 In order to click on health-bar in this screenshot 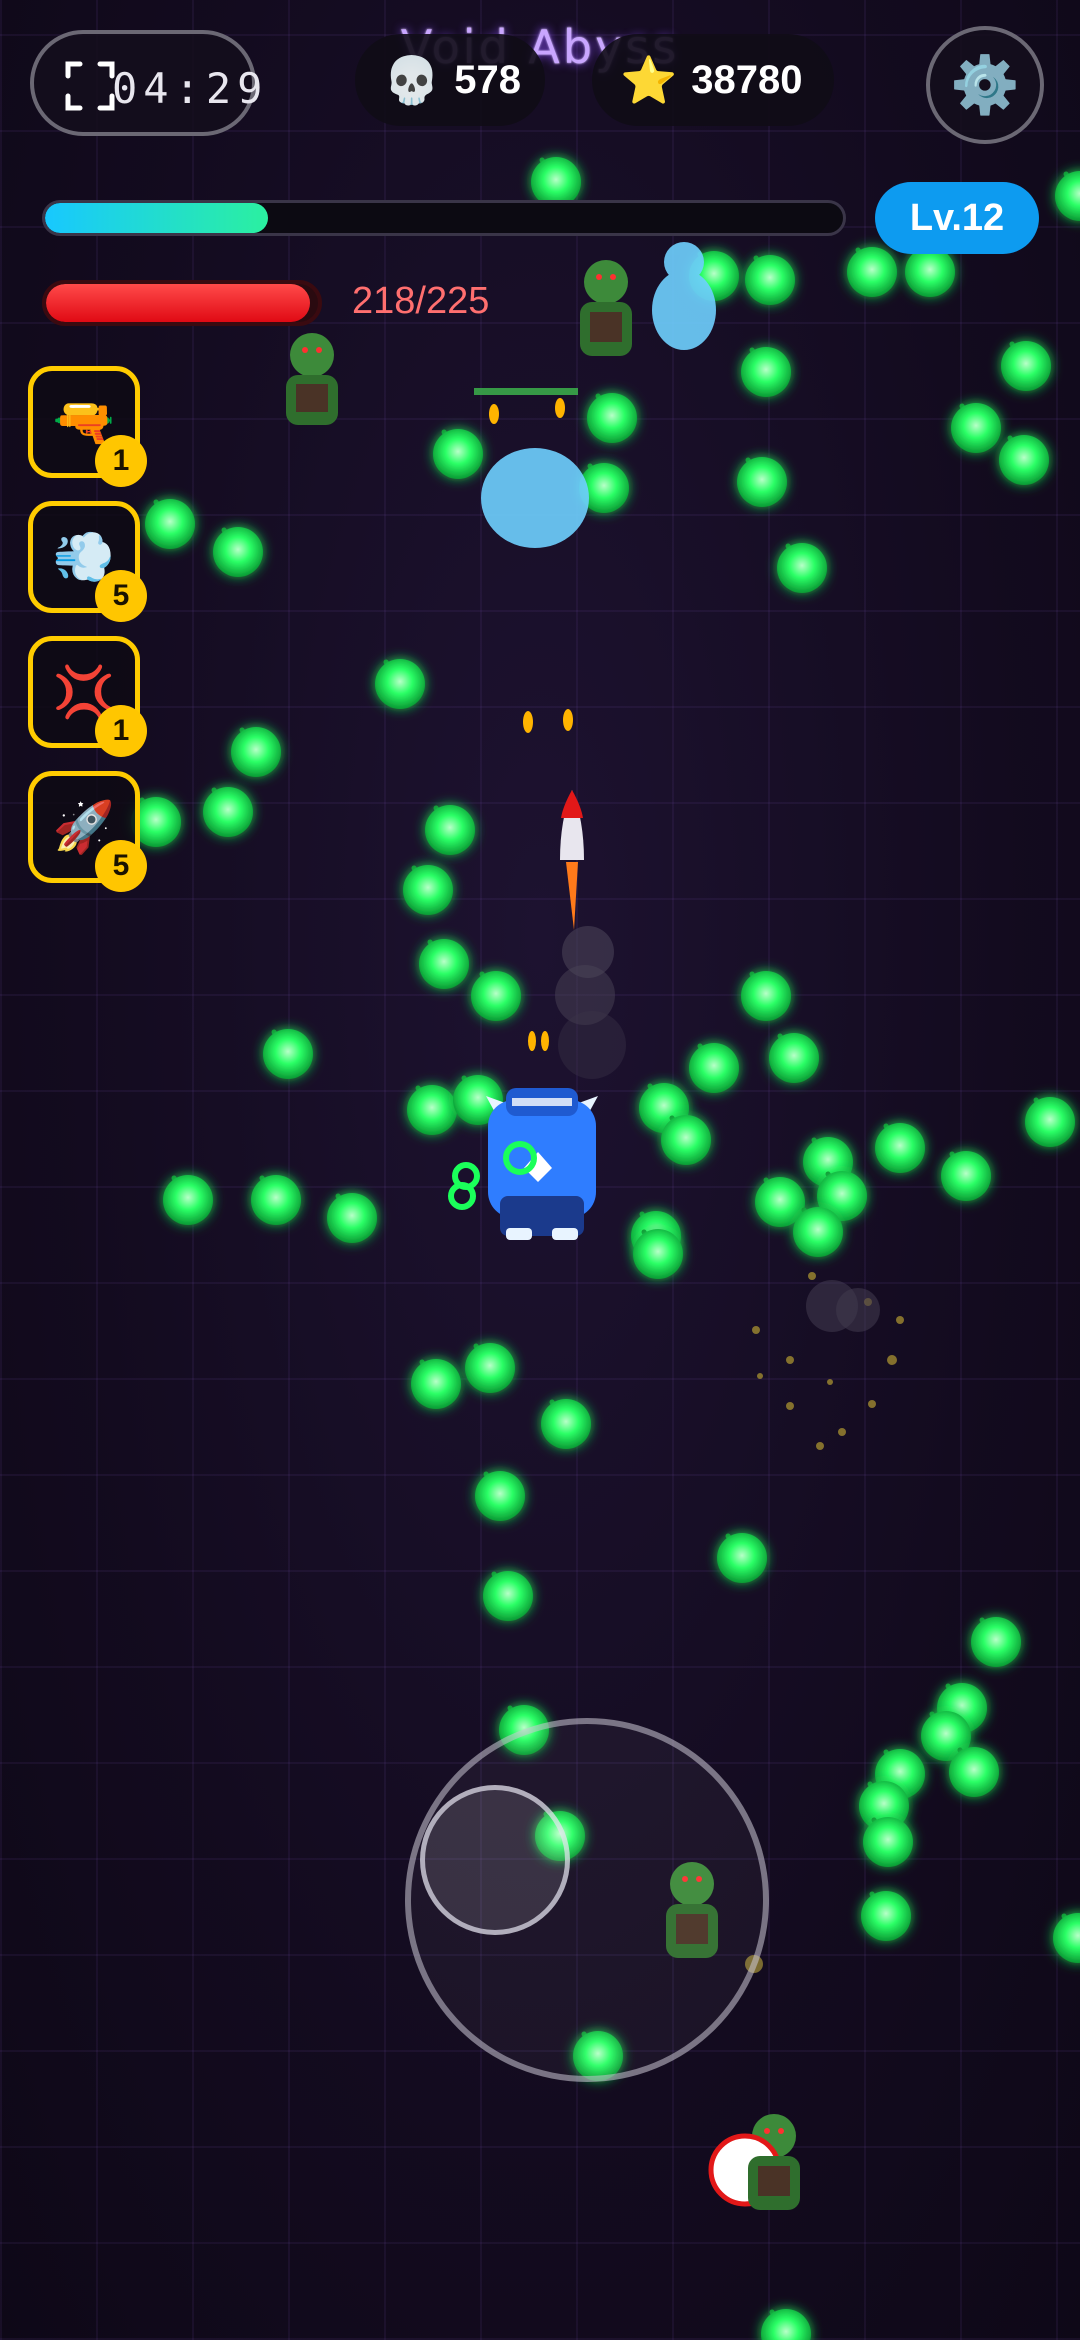, I will do `click(182, 303)`.